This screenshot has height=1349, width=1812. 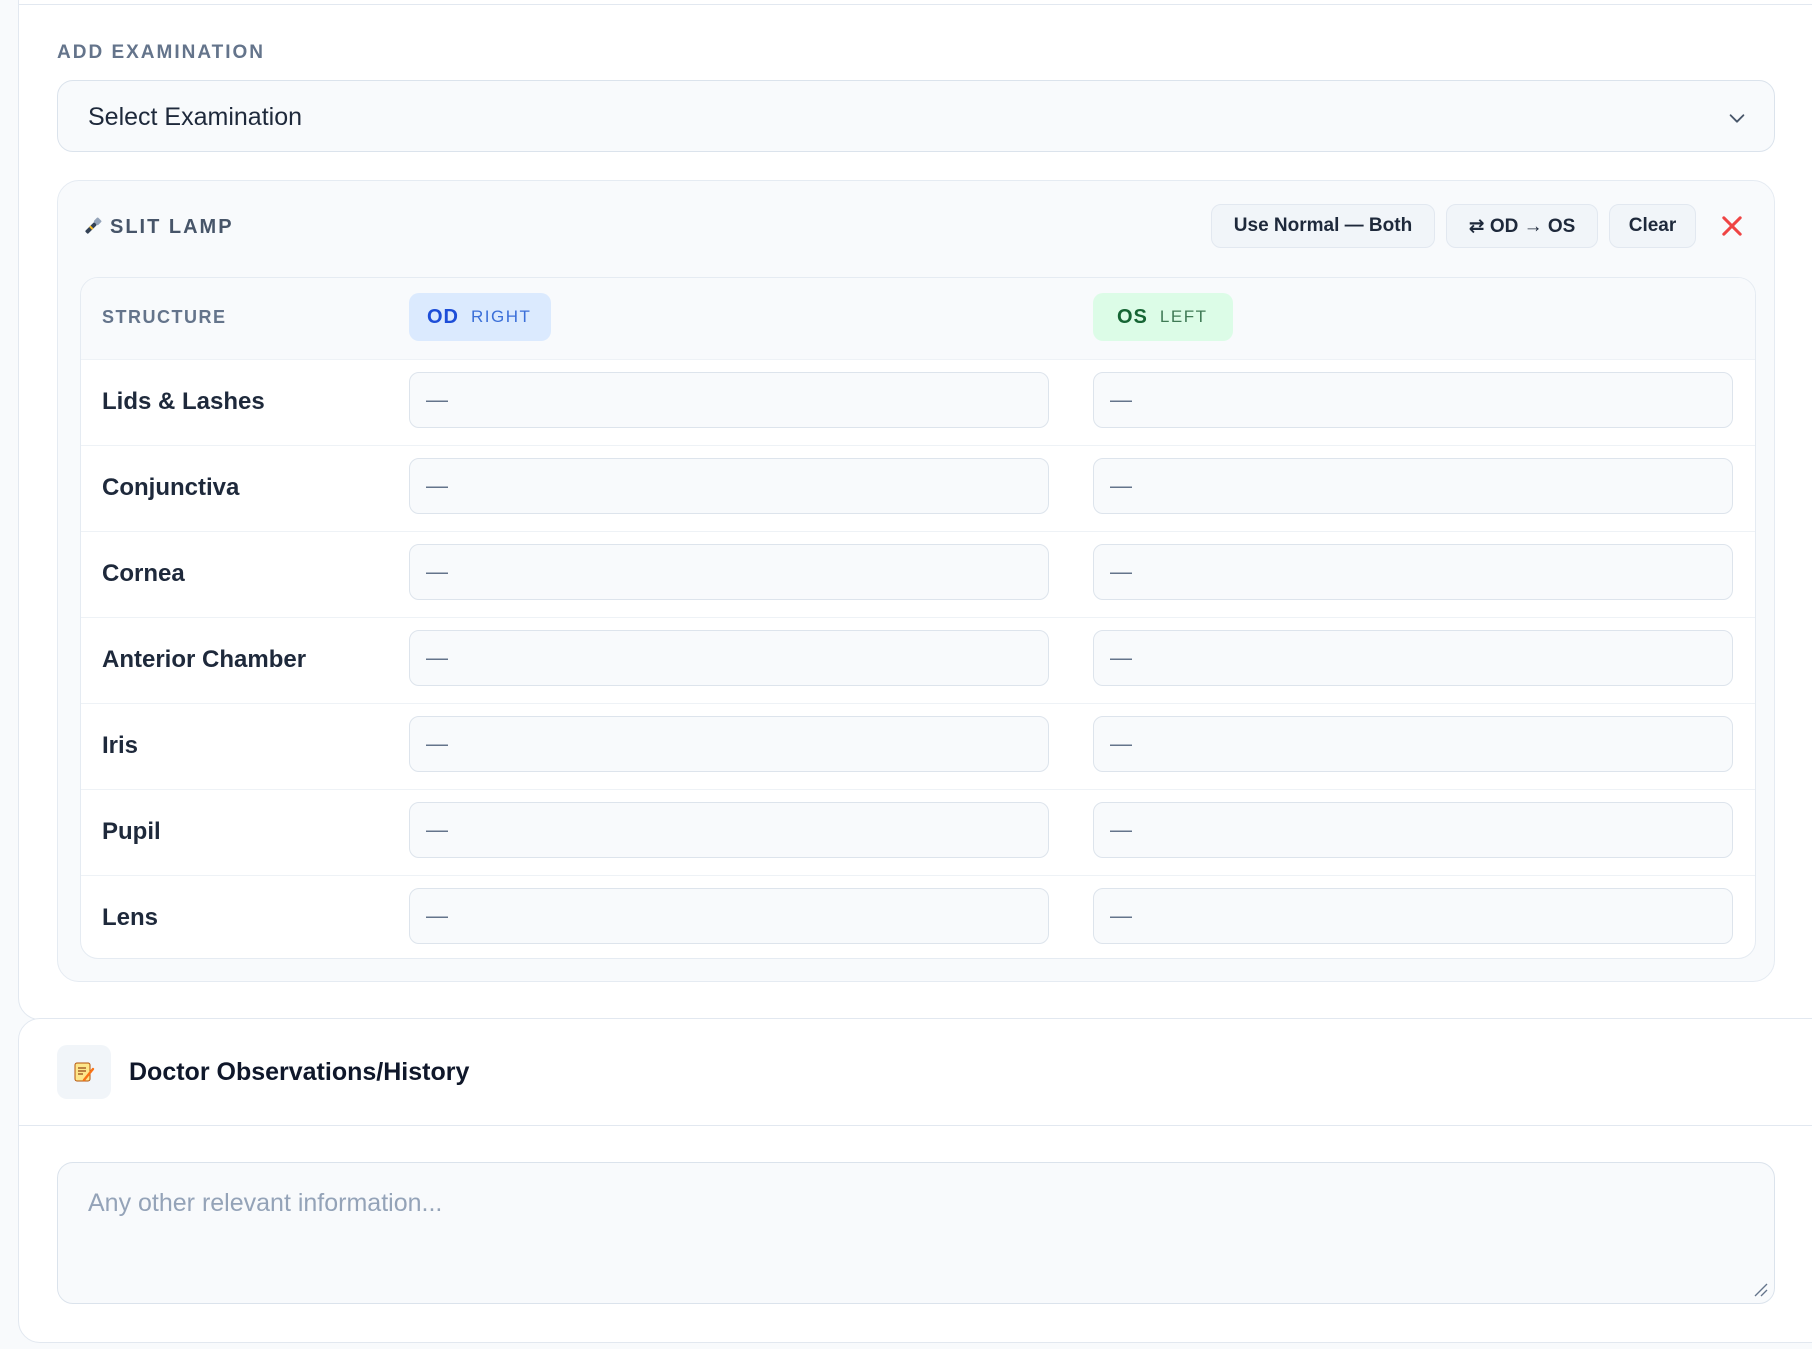 What do you see at coordinates (164, 317) in the screenshot?
I see `structure-column-header: STRUCTURE` at bounding box center [164, 317].